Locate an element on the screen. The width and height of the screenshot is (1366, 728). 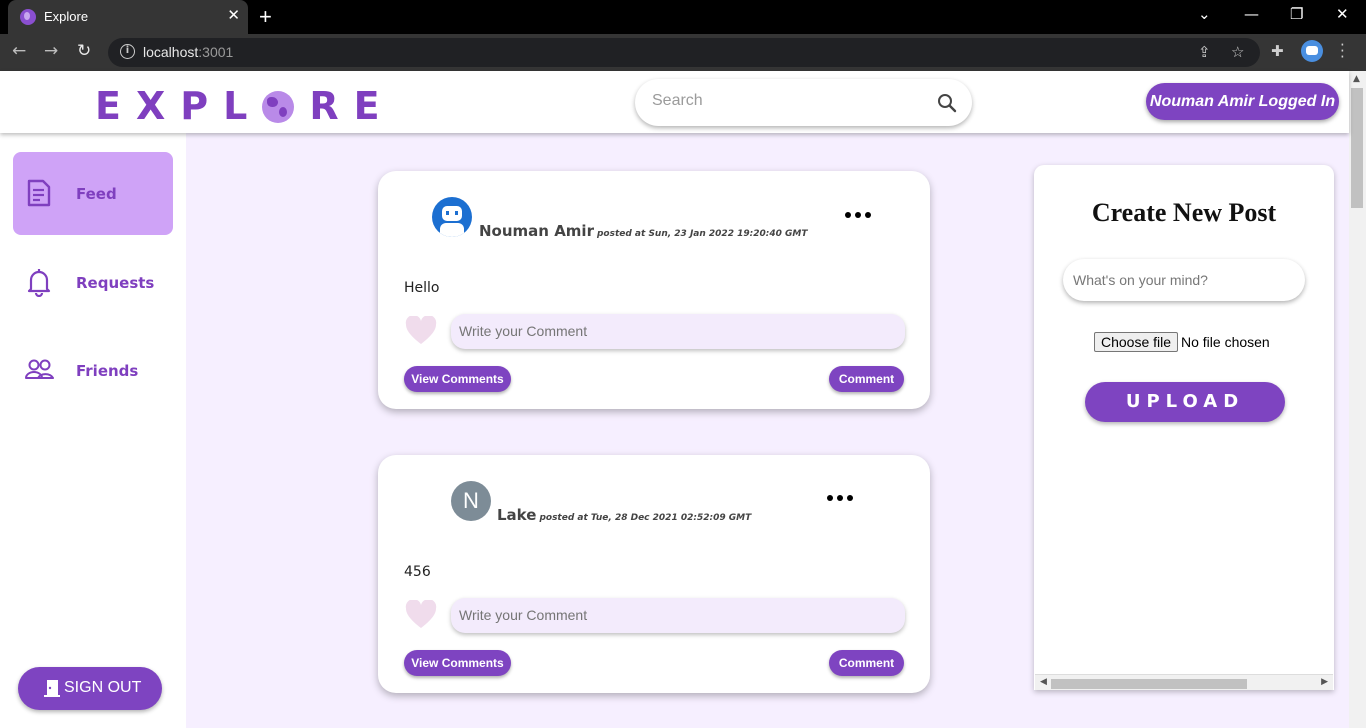
extensions-puzzle-icon: ✚ is located at coordinates (1277, 51).